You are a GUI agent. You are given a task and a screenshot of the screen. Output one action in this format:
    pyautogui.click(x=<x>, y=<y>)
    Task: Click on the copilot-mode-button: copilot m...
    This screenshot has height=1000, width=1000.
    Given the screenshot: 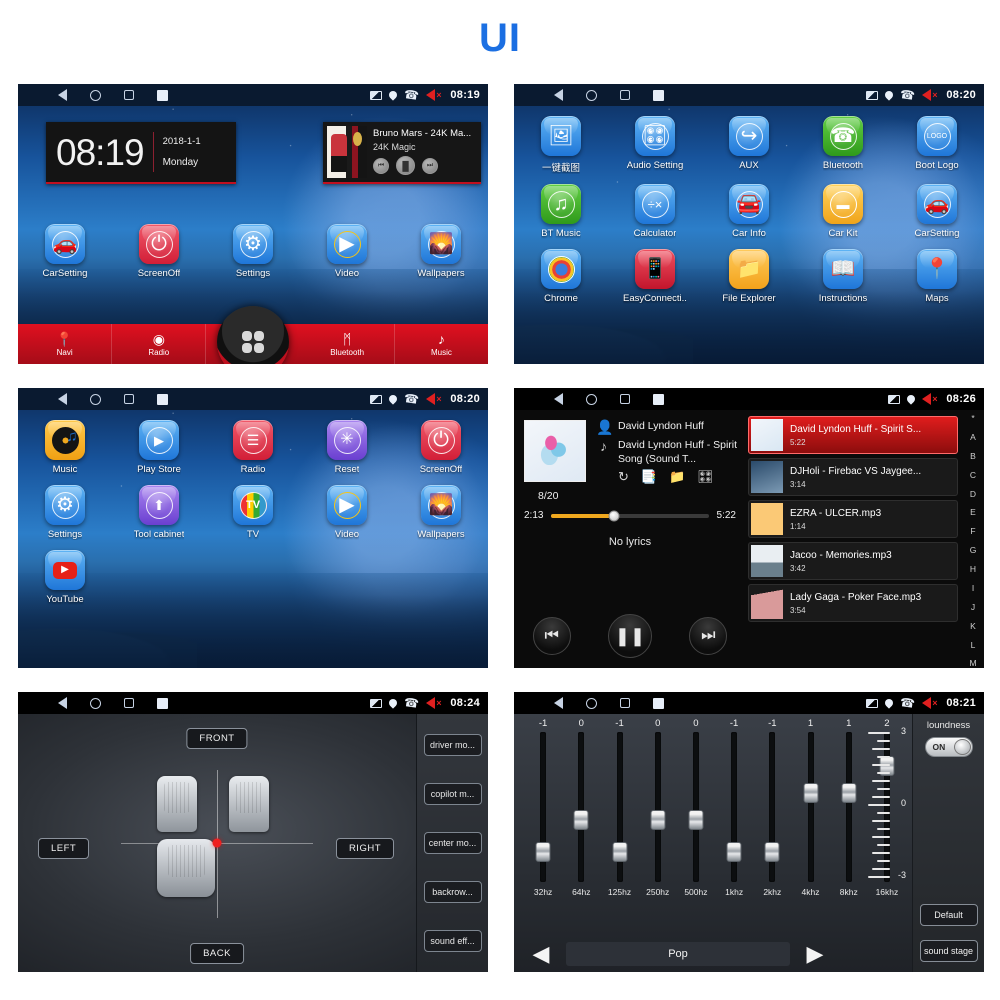 What is the action you would take?
    pyautogui.click(x=452, y=793)
    